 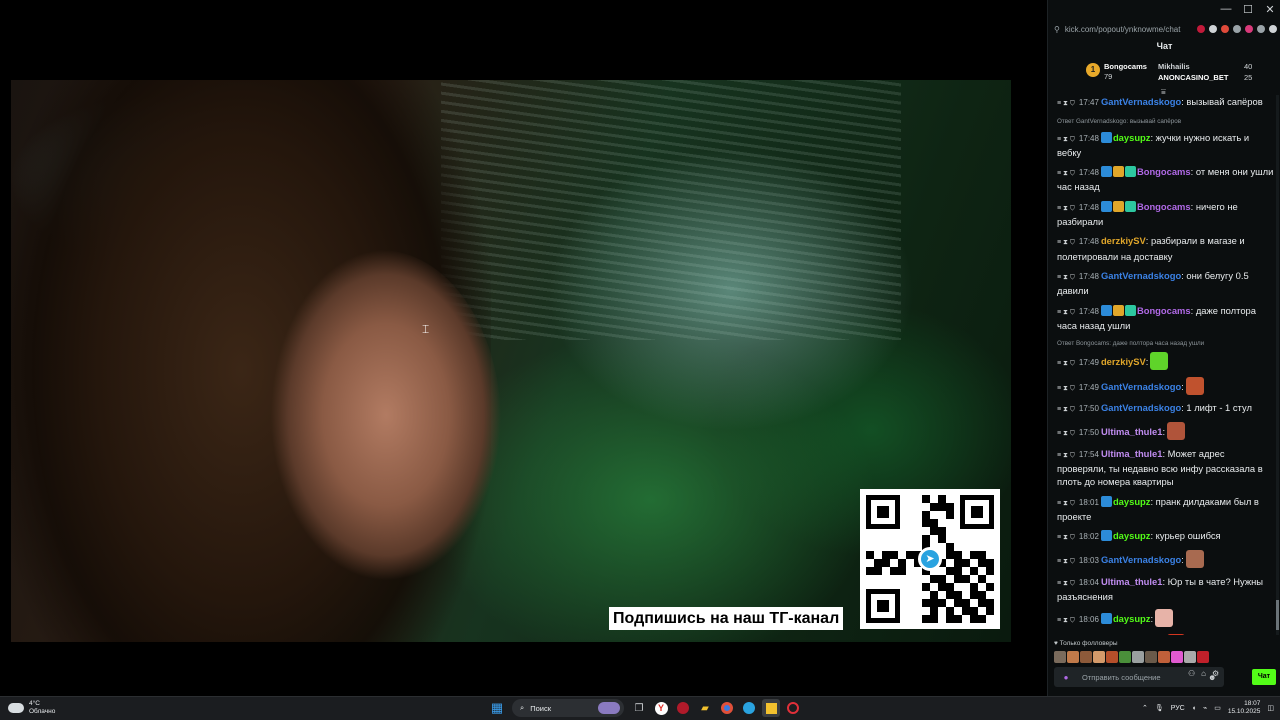 What do you see at coordinates (522, 707) in the screenshot?
I see `search-icon: ⌕` at bounding box center [522, 707].